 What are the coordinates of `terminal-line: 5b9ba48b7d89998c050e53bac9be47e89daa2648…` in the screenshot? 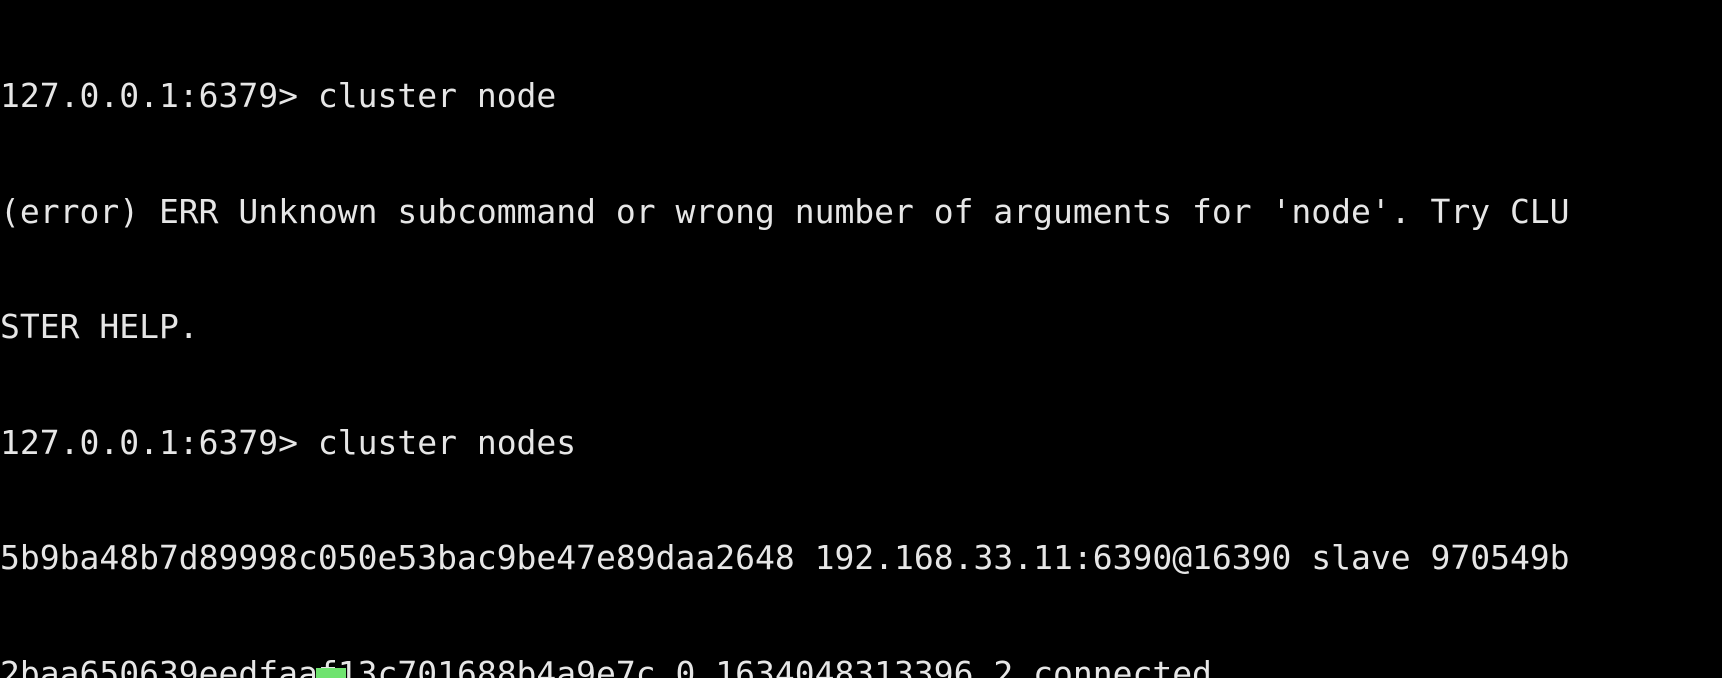 It's located at (785, 558).